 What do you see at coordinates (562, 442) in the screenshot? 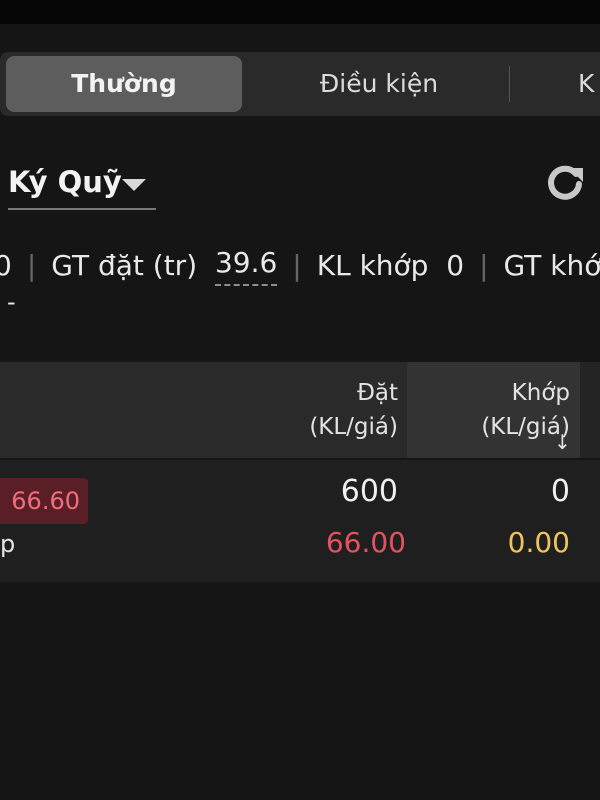
I see `sort-down-icon: ↓` at bounding box center [562, 442].